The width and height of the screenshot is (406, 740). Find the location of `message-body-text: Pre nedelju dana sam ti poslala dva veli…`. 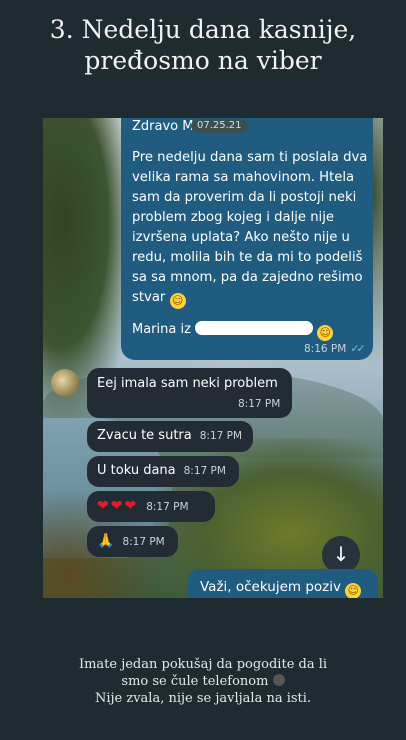

message-body-text: Pre nedelju dana sam ti poslala dva veli… is located at coordinates (250, 227).